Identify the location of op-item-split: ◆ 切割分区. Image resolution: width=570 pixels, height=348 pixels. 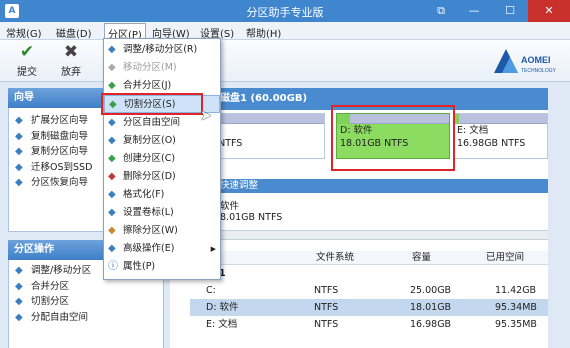
(86, 302).